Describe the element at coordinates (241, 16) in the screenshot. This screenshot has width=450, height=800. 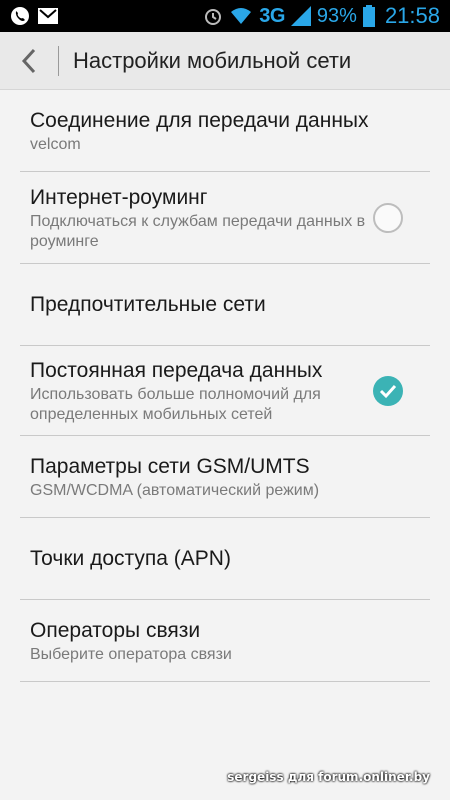
I see `wifi-icon` at that location.